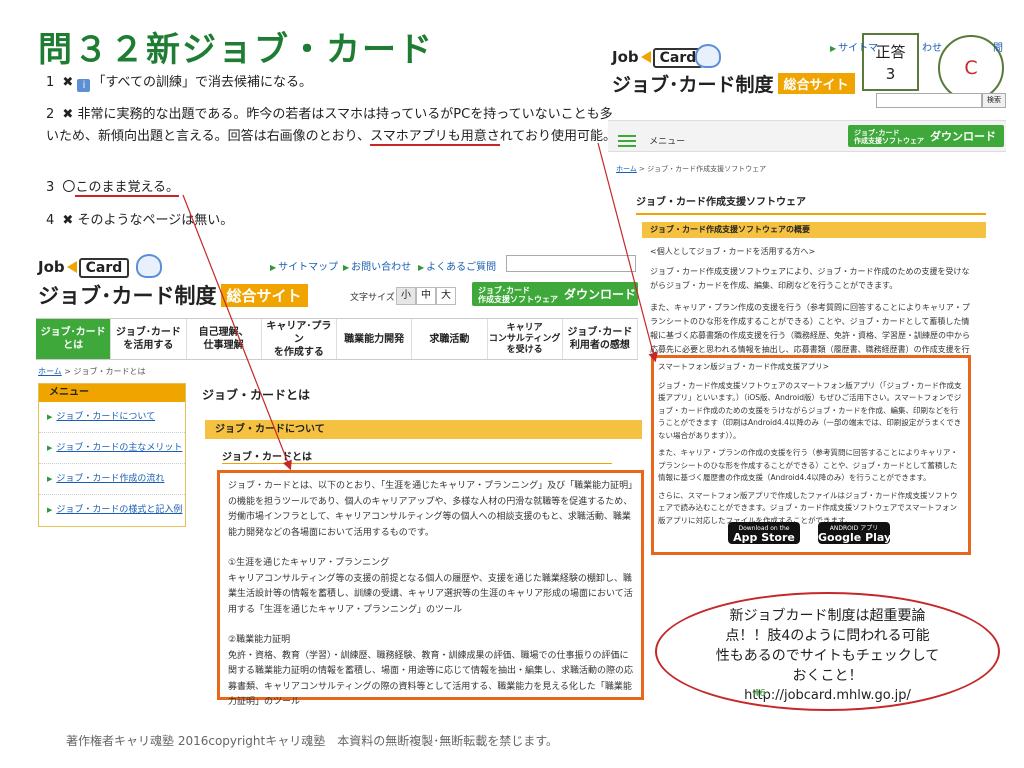 This screenshot has width=1024, height=768. I want to click on breadcrumb-current: > ジョブ・カード作成支援ソフトウェア, so click(701, 169).